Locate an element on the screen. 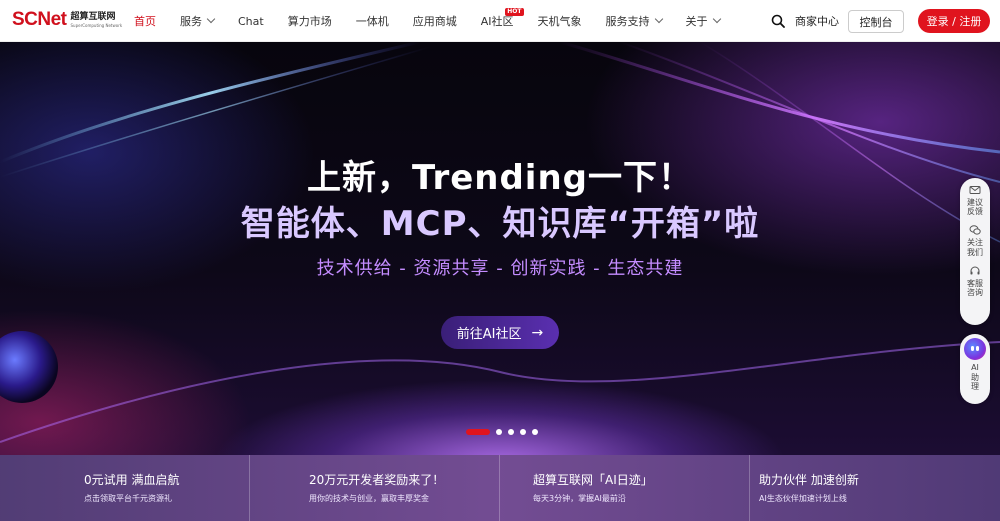  promo-desc: AI生态伙伴加速计划上线 is located at coordinates (803, 498).